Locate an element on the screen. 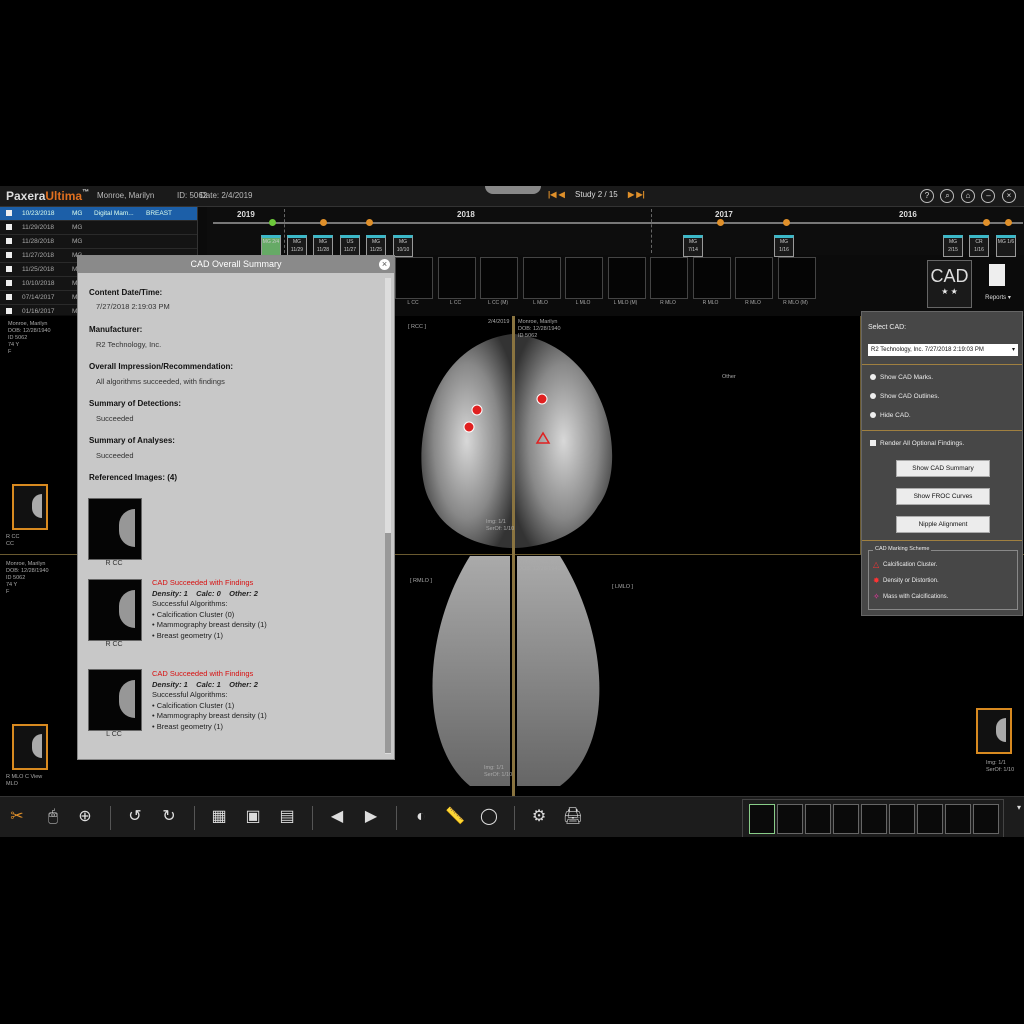 The width and height of the screenshot is (1024, 1024). timeline-study-chip: MG 2/15 is located at coordinates (953, 246).